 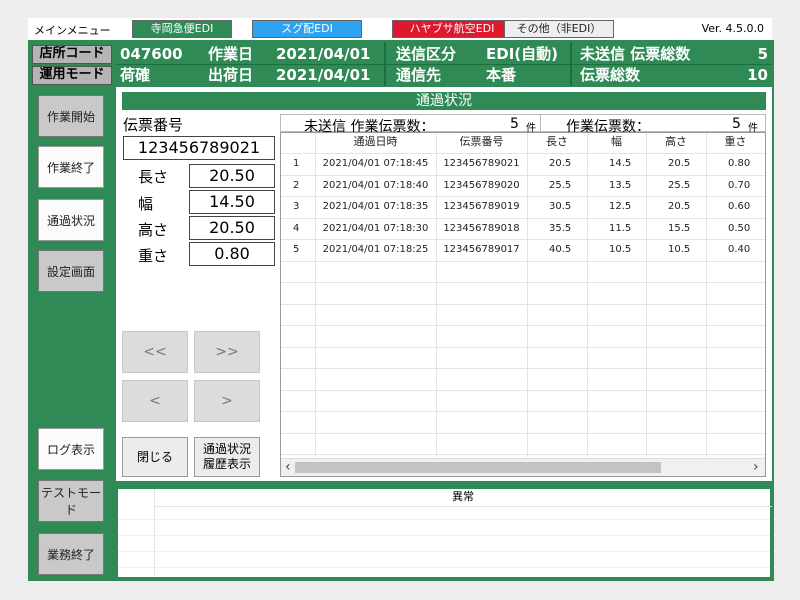 What do you see at coordinates (620, 185) in the screenshot?
I see `table-cell: 13.5` at bounding box center [620, 185].